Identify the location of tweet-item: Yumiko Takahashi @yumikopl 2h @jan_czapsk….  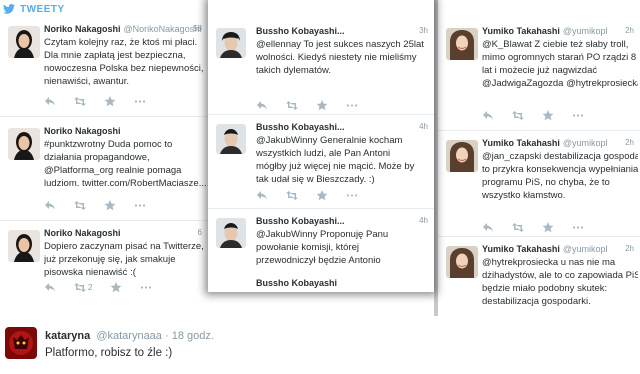
(539, 189).